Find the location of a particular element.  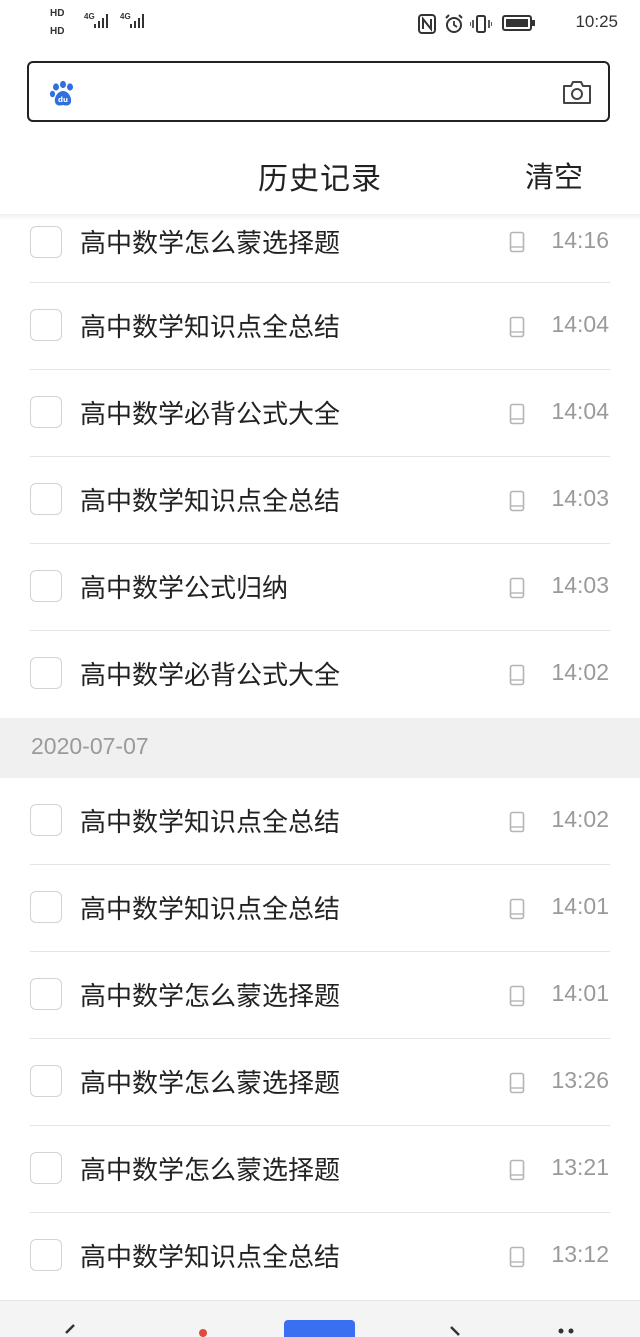

battery-icon is located at coordinates (518, 23).